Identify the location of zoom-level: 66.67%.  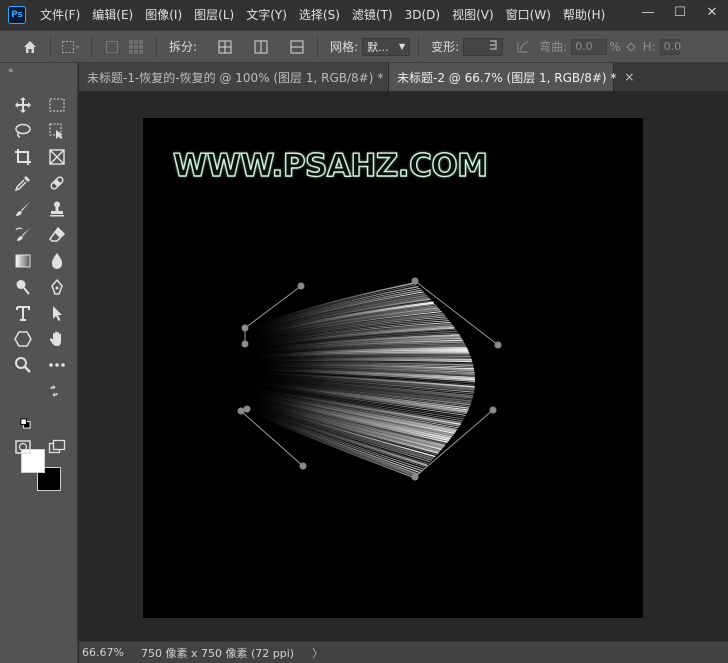
(106, 652).